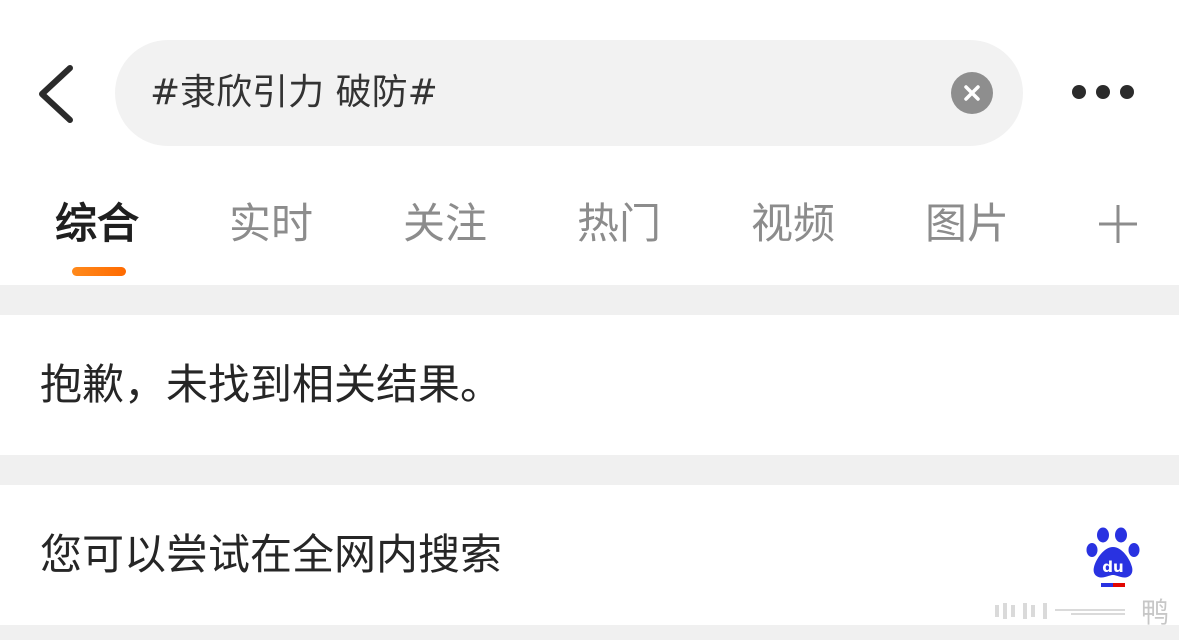  Describe the element at coordinates (1059, 611) in the screenshot. I see `watermark-bars-icon` at that location.